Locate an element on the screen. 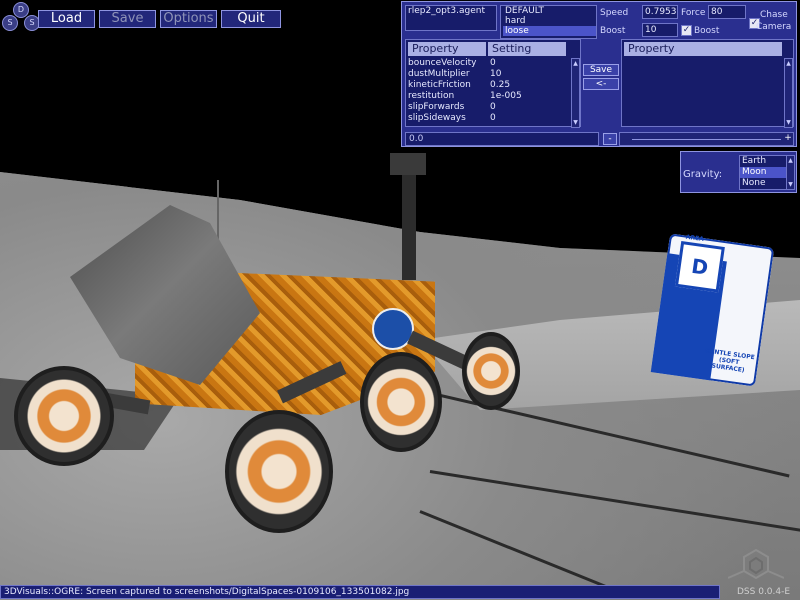  table-row: dustMultiplier 10 is located at coordinates (489, 74).